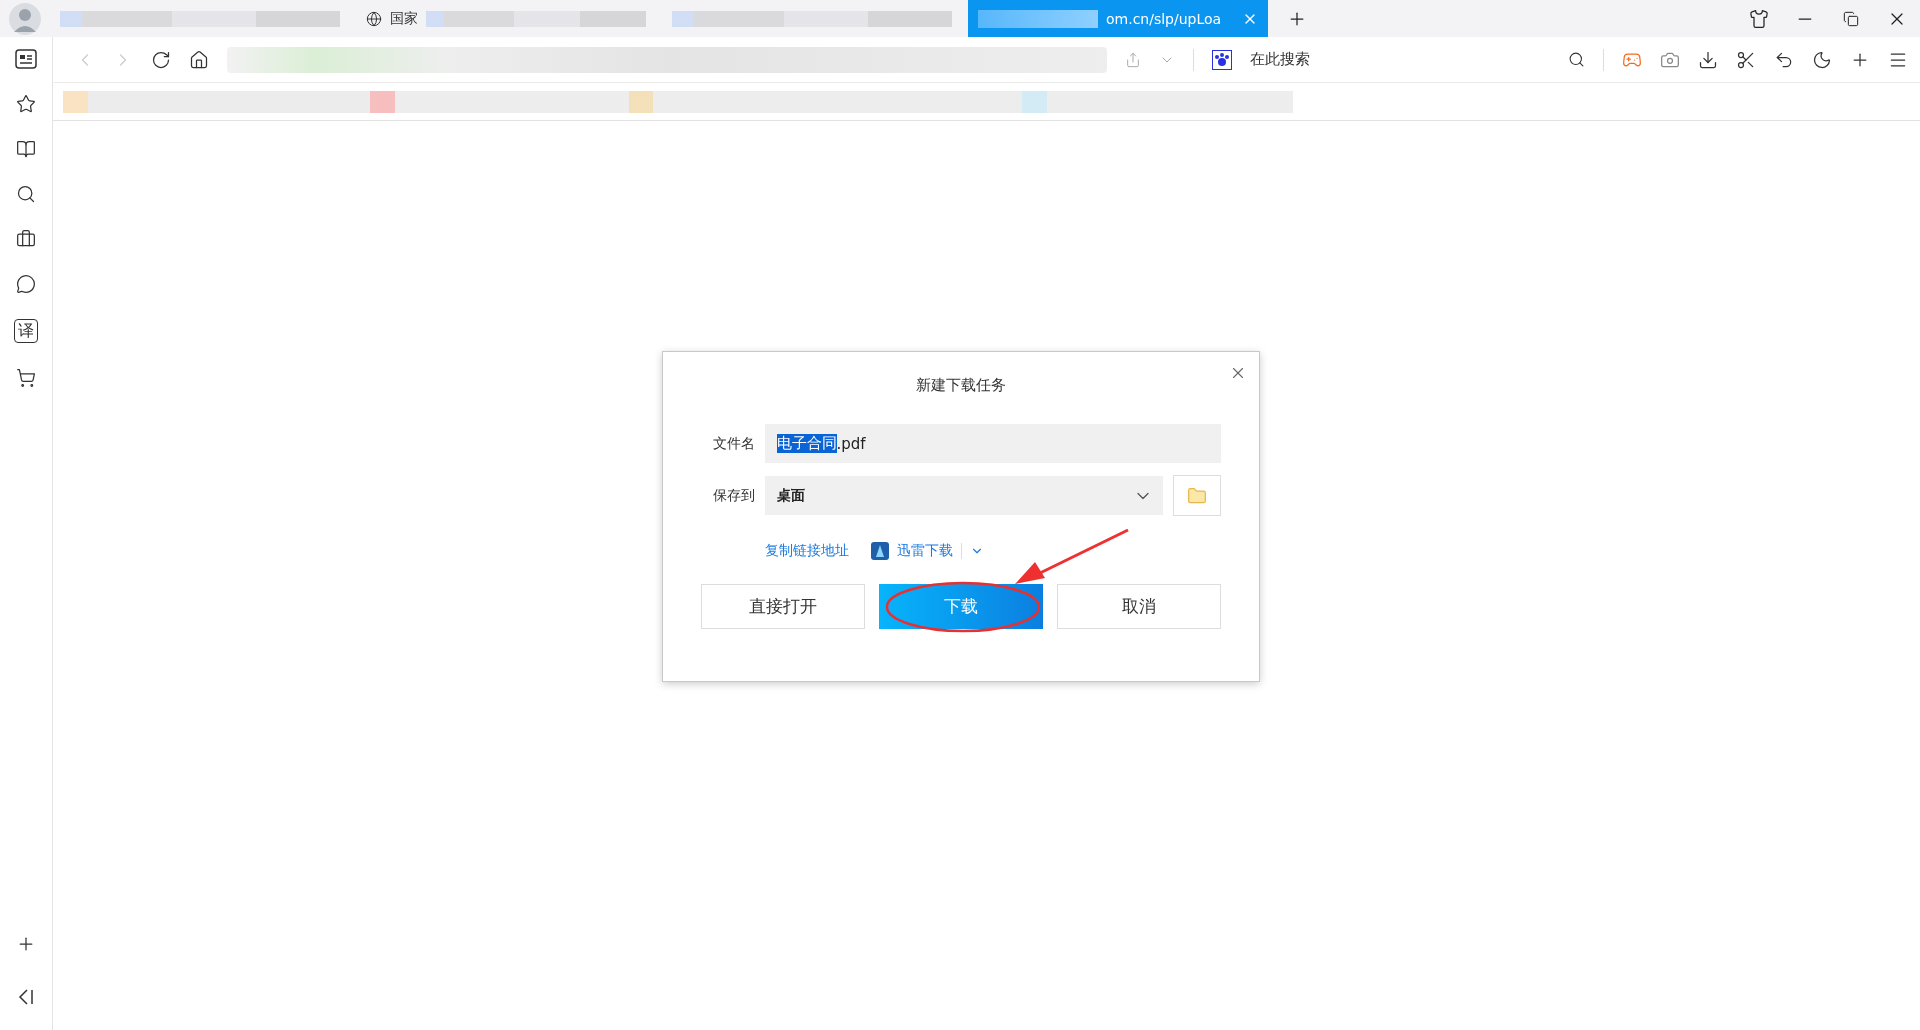  What do you see at coordinates (1708, 59) in the screenshot?
I see `download-icon` at bounding box center [1708, 59].